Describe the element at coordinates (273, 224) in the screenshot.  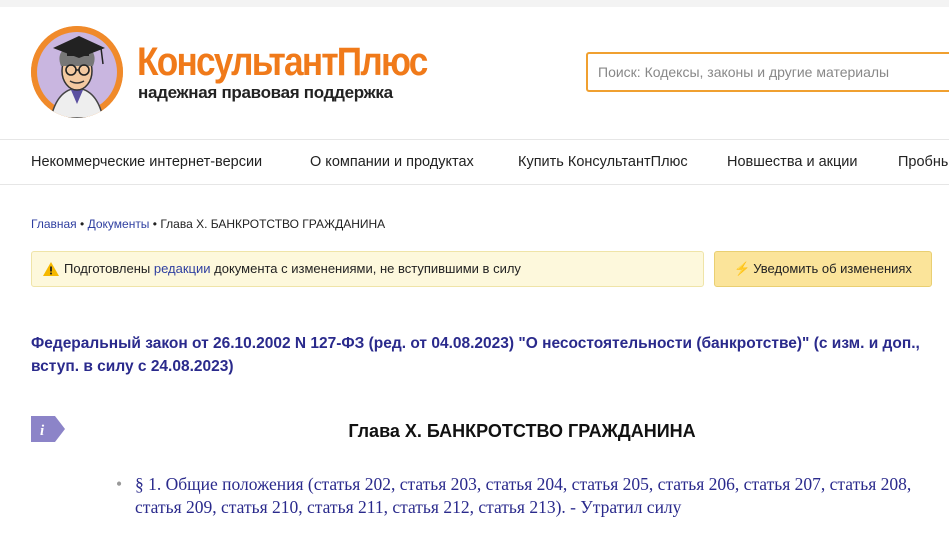
I see `breadcrumb-current: Глава X. БАНКРОТСТВО ГРАЖДАНИНА` at that location.